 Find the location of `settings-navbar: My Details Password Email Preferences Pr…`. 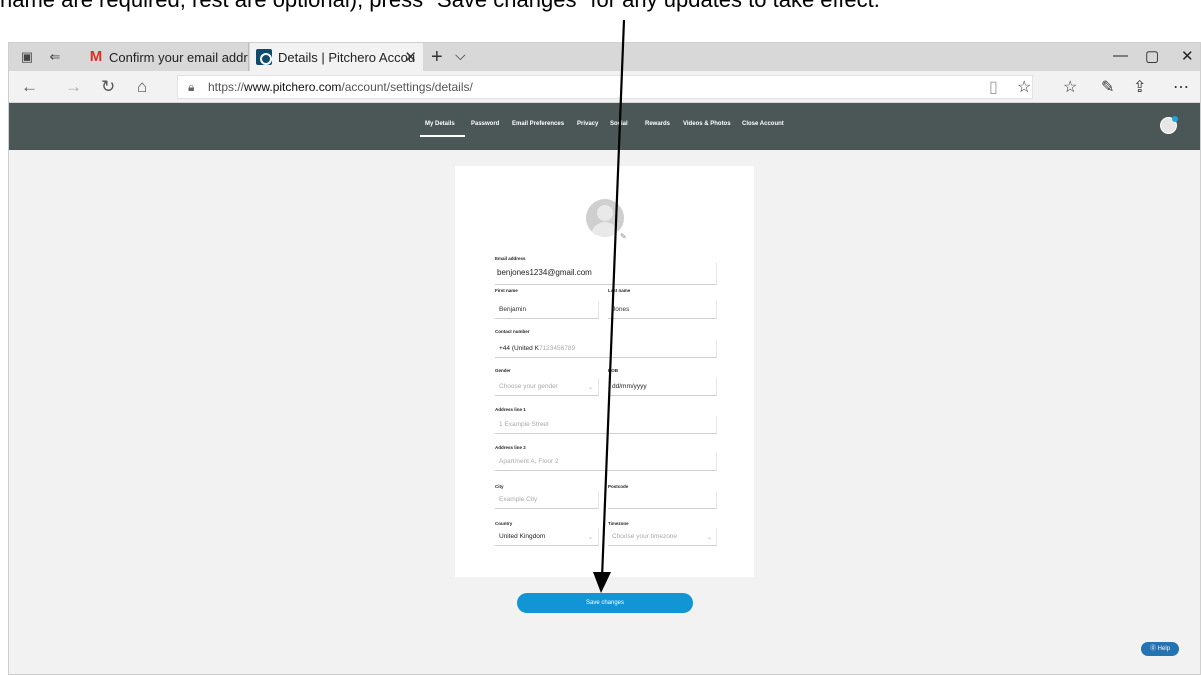

settings-navbar: My Details Password Email Preferences Pr… is located at coordinates (604, 126).